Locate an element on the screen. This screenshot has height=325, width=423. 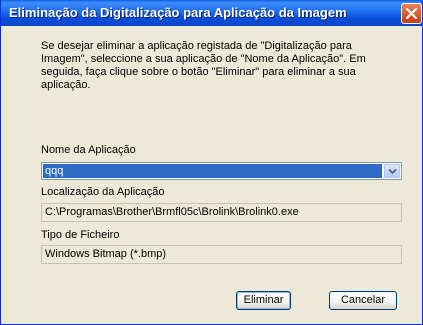
app-location-label: Localização da Aplicação is located at coordinates (103, 192).